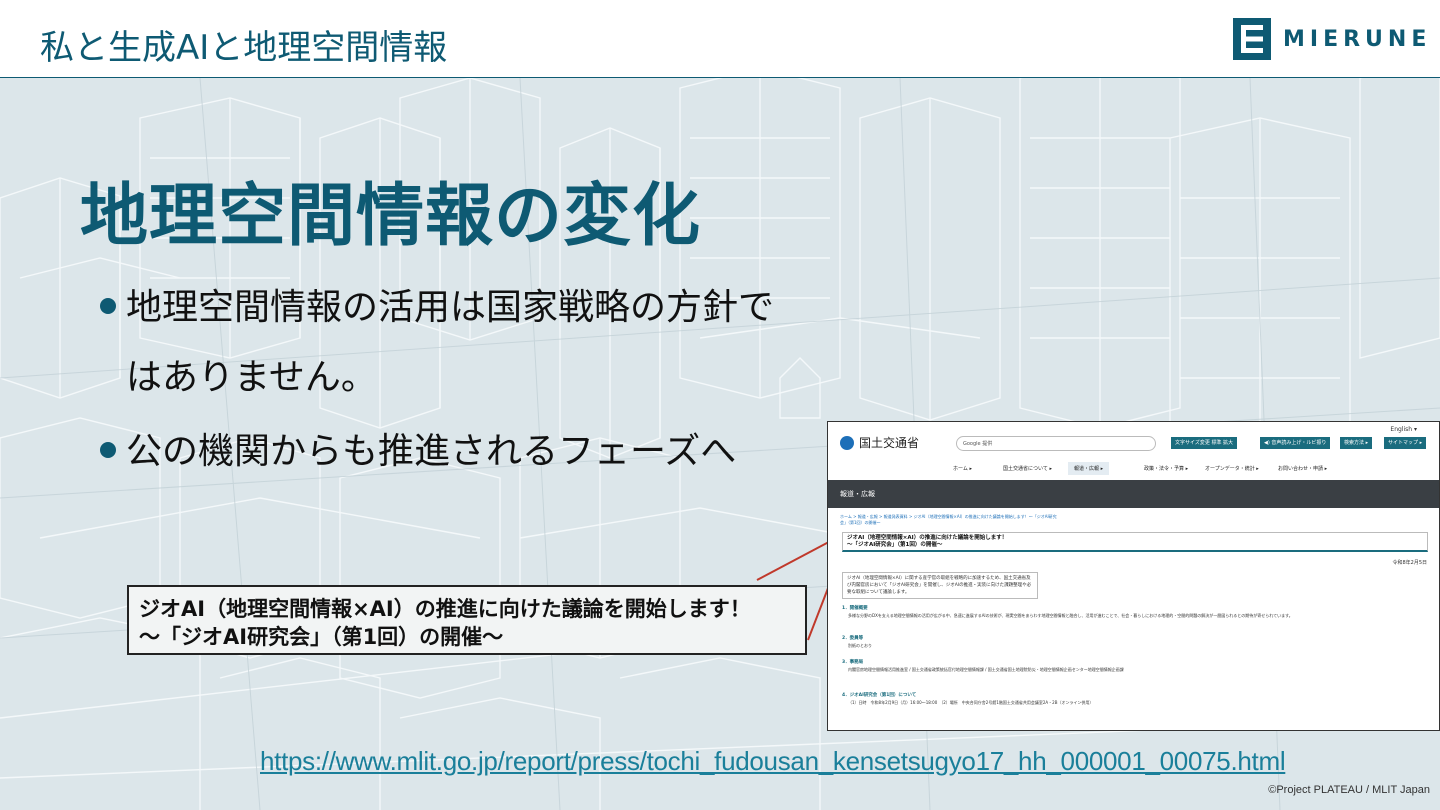 The width and height of the screenshot is (1440, 810). Describe the element at coordinates (855, 608) in the screenshot. I see `press-section-title: 1．開催概要` at that location.